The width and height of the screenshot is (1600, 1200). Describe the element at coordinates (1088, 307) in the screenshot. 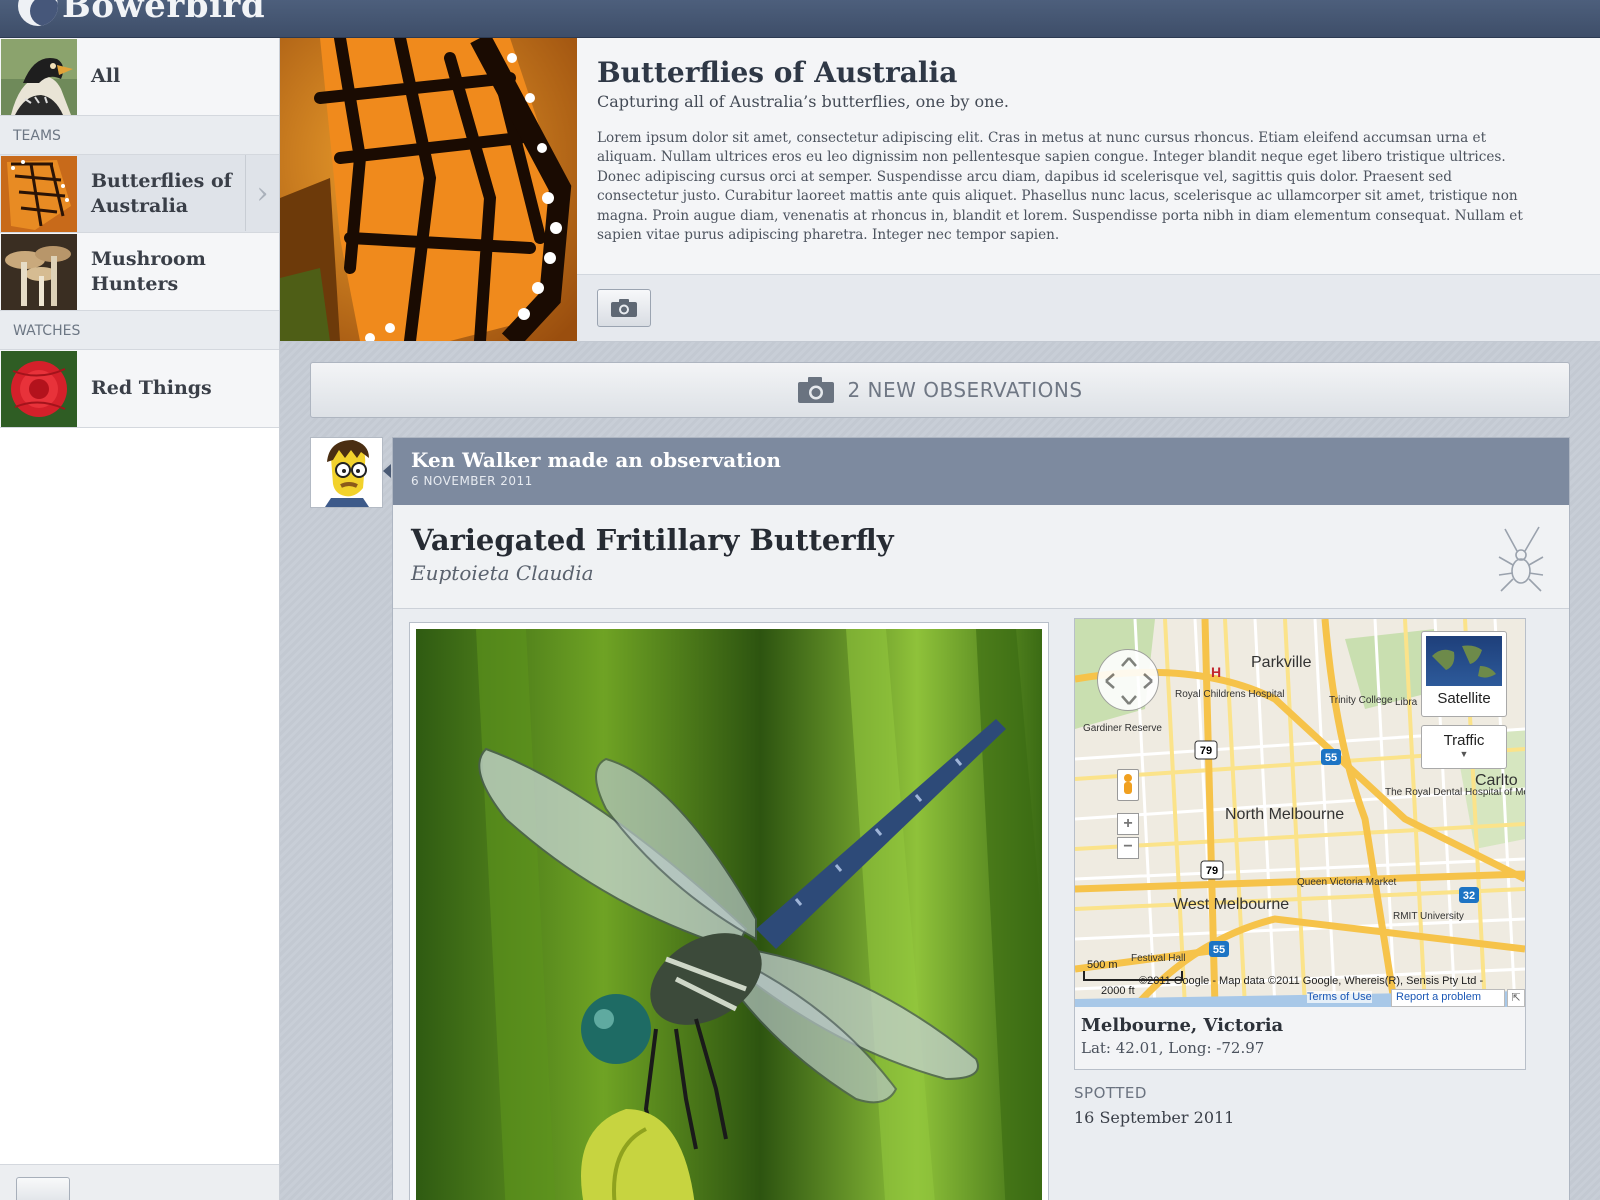

I see `team-toolbar` at that location.